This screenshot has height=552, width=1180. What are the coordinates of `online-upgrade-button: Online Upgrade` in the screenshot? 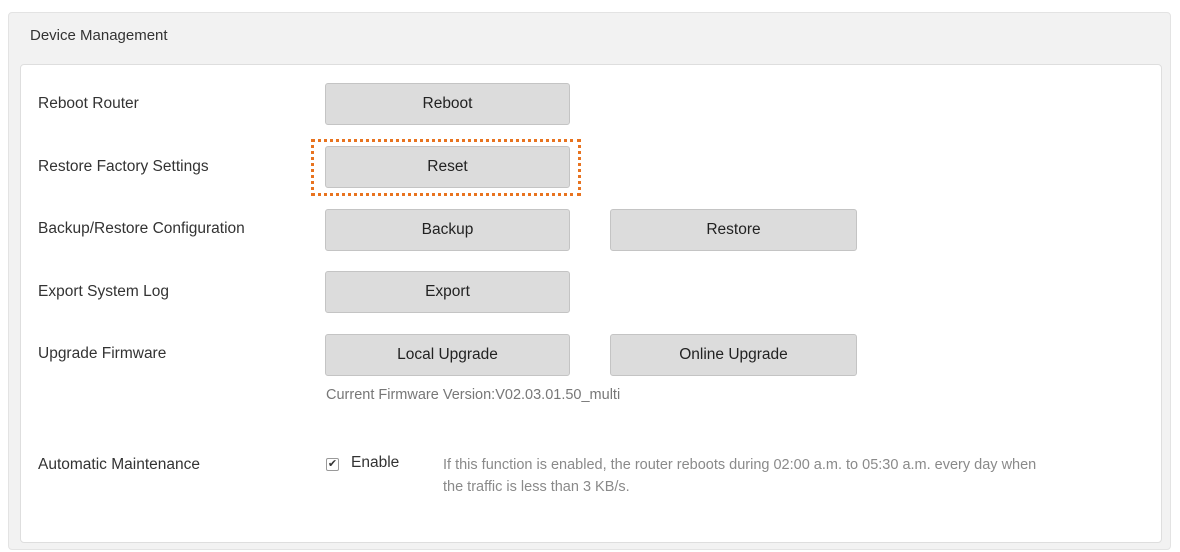 It's located at (733, 355).